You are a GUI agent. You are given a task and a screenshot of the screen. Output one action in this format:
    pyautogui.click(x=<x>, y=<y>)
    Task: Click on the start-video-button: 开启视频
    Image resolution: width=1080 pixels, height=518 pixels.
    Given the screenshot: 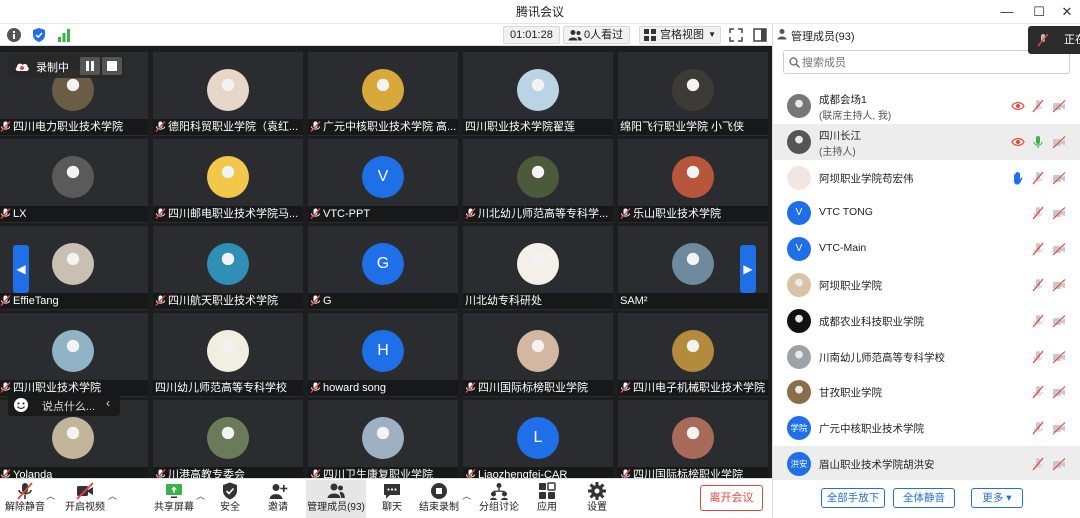 What is the action you would take?
    pyautogui.click(x=85, y=499)
    